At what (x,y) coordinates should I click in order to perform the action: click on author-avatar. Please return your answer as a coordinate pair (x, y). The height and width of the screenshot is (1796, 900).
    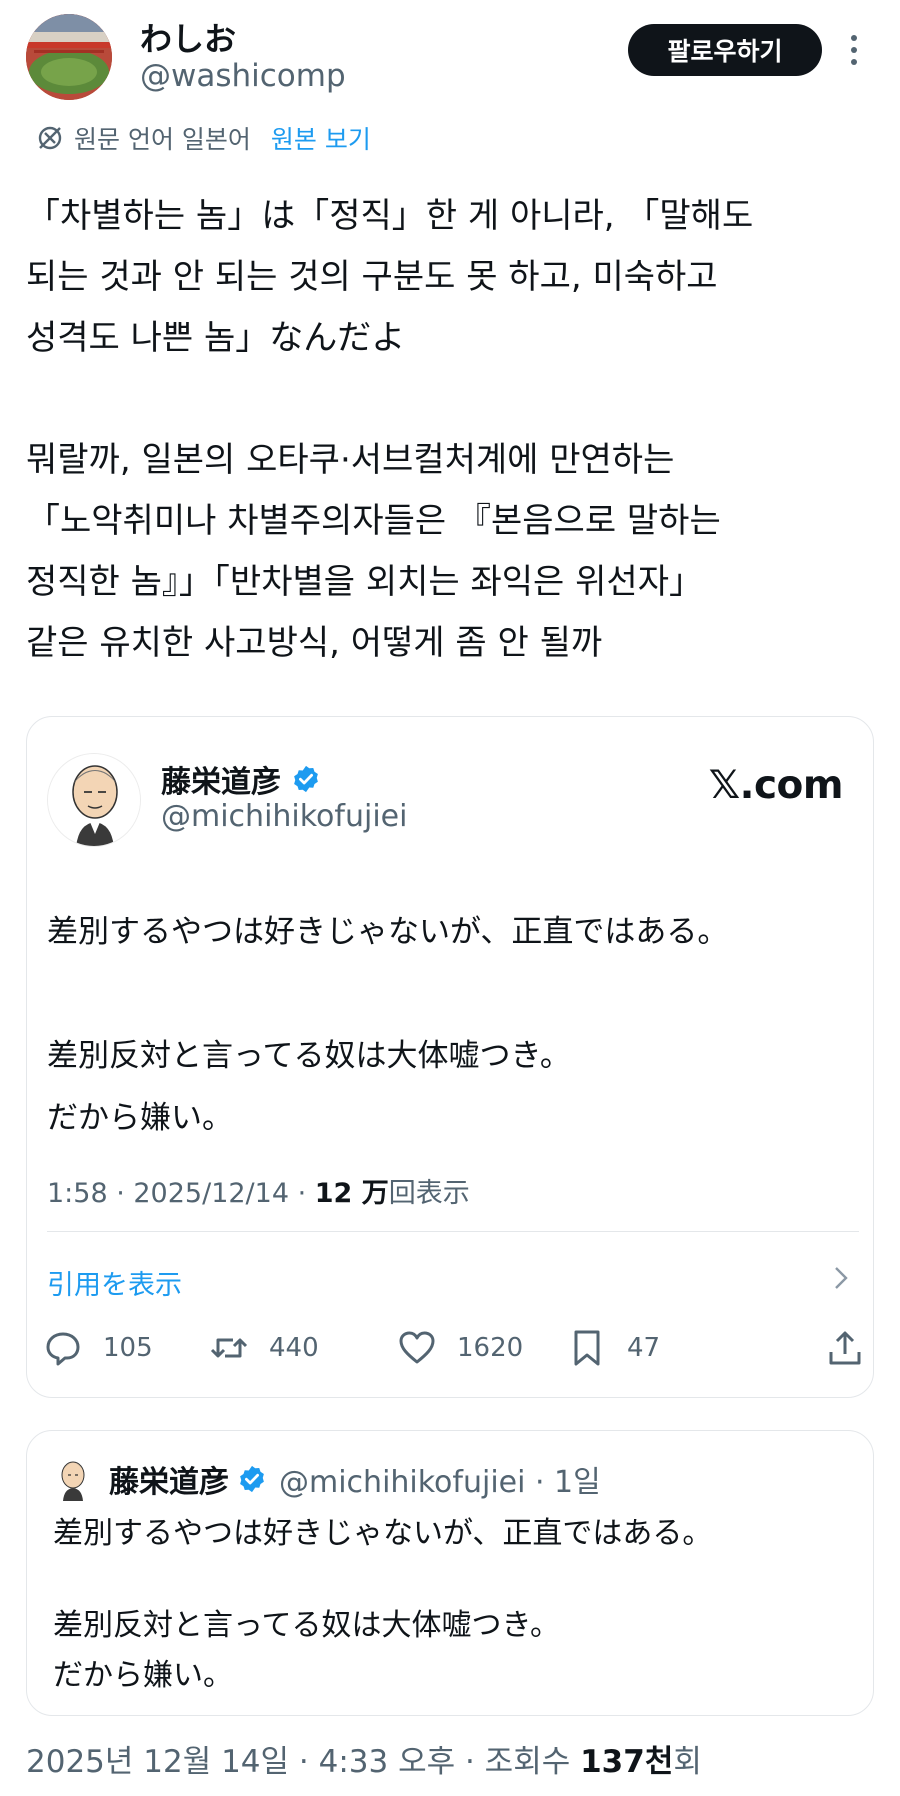
    Looking at the image, I should click on (69, 57).